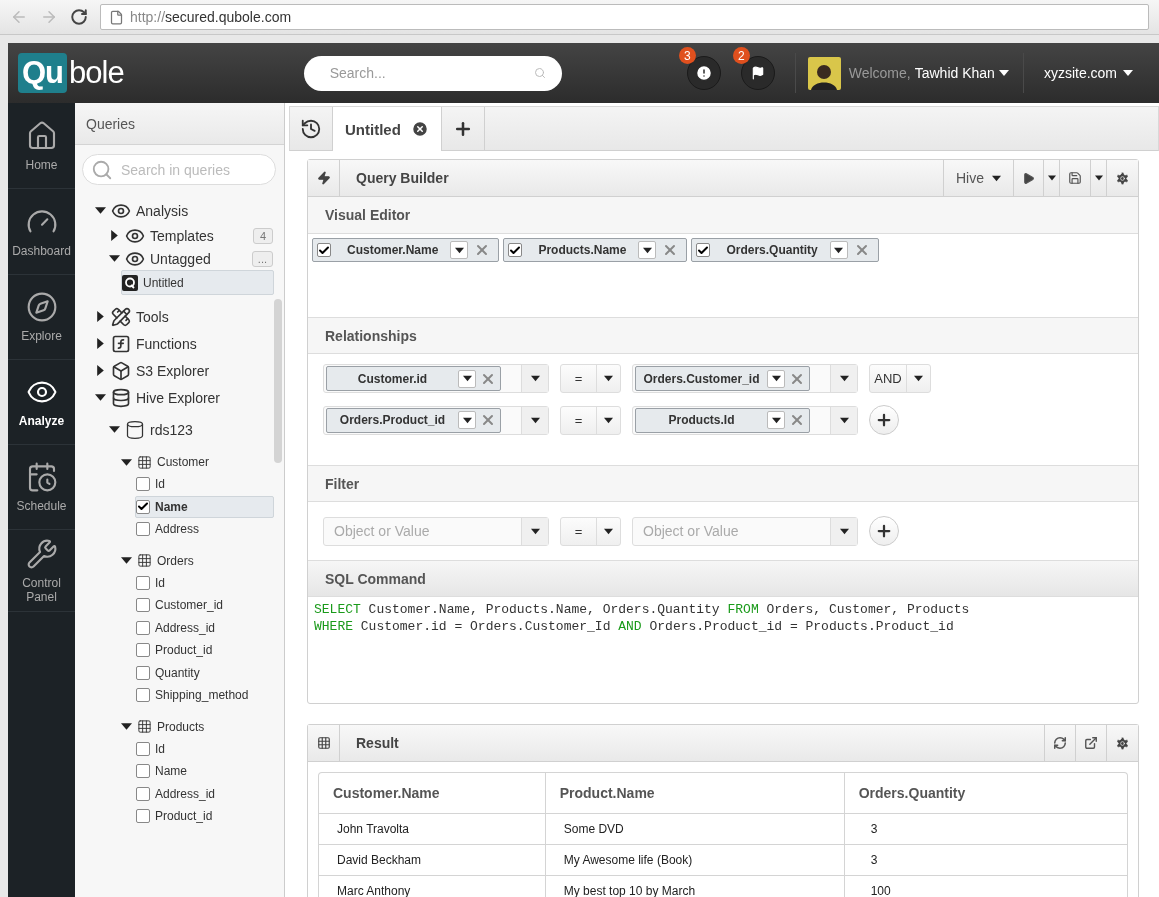 This screenshot has width=1159, height=897. Describe the element at coordinates (978, 178) in the screenshot. I see `engine-dropdown: Hive` at that location.